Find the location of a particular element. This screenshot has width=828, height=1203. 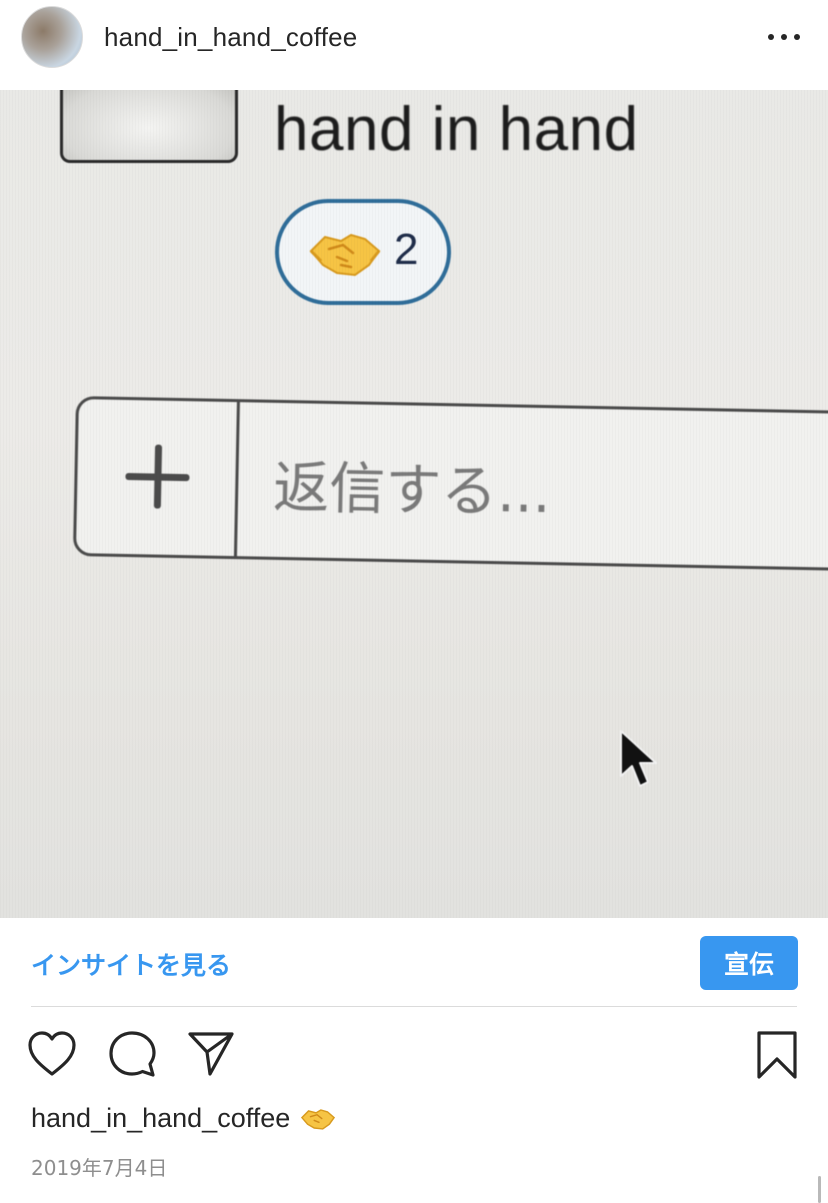

send-icon is located at coordinates (211, 1053).